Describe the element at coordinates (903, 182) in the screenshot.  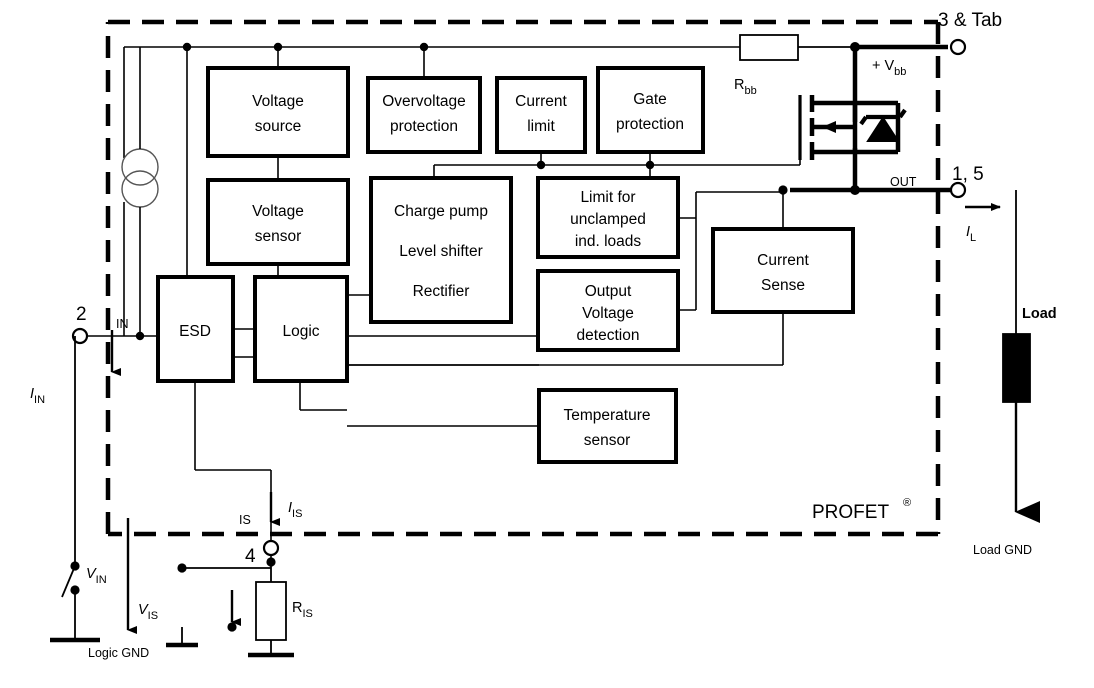
I see `label-out: OUT` at that location.